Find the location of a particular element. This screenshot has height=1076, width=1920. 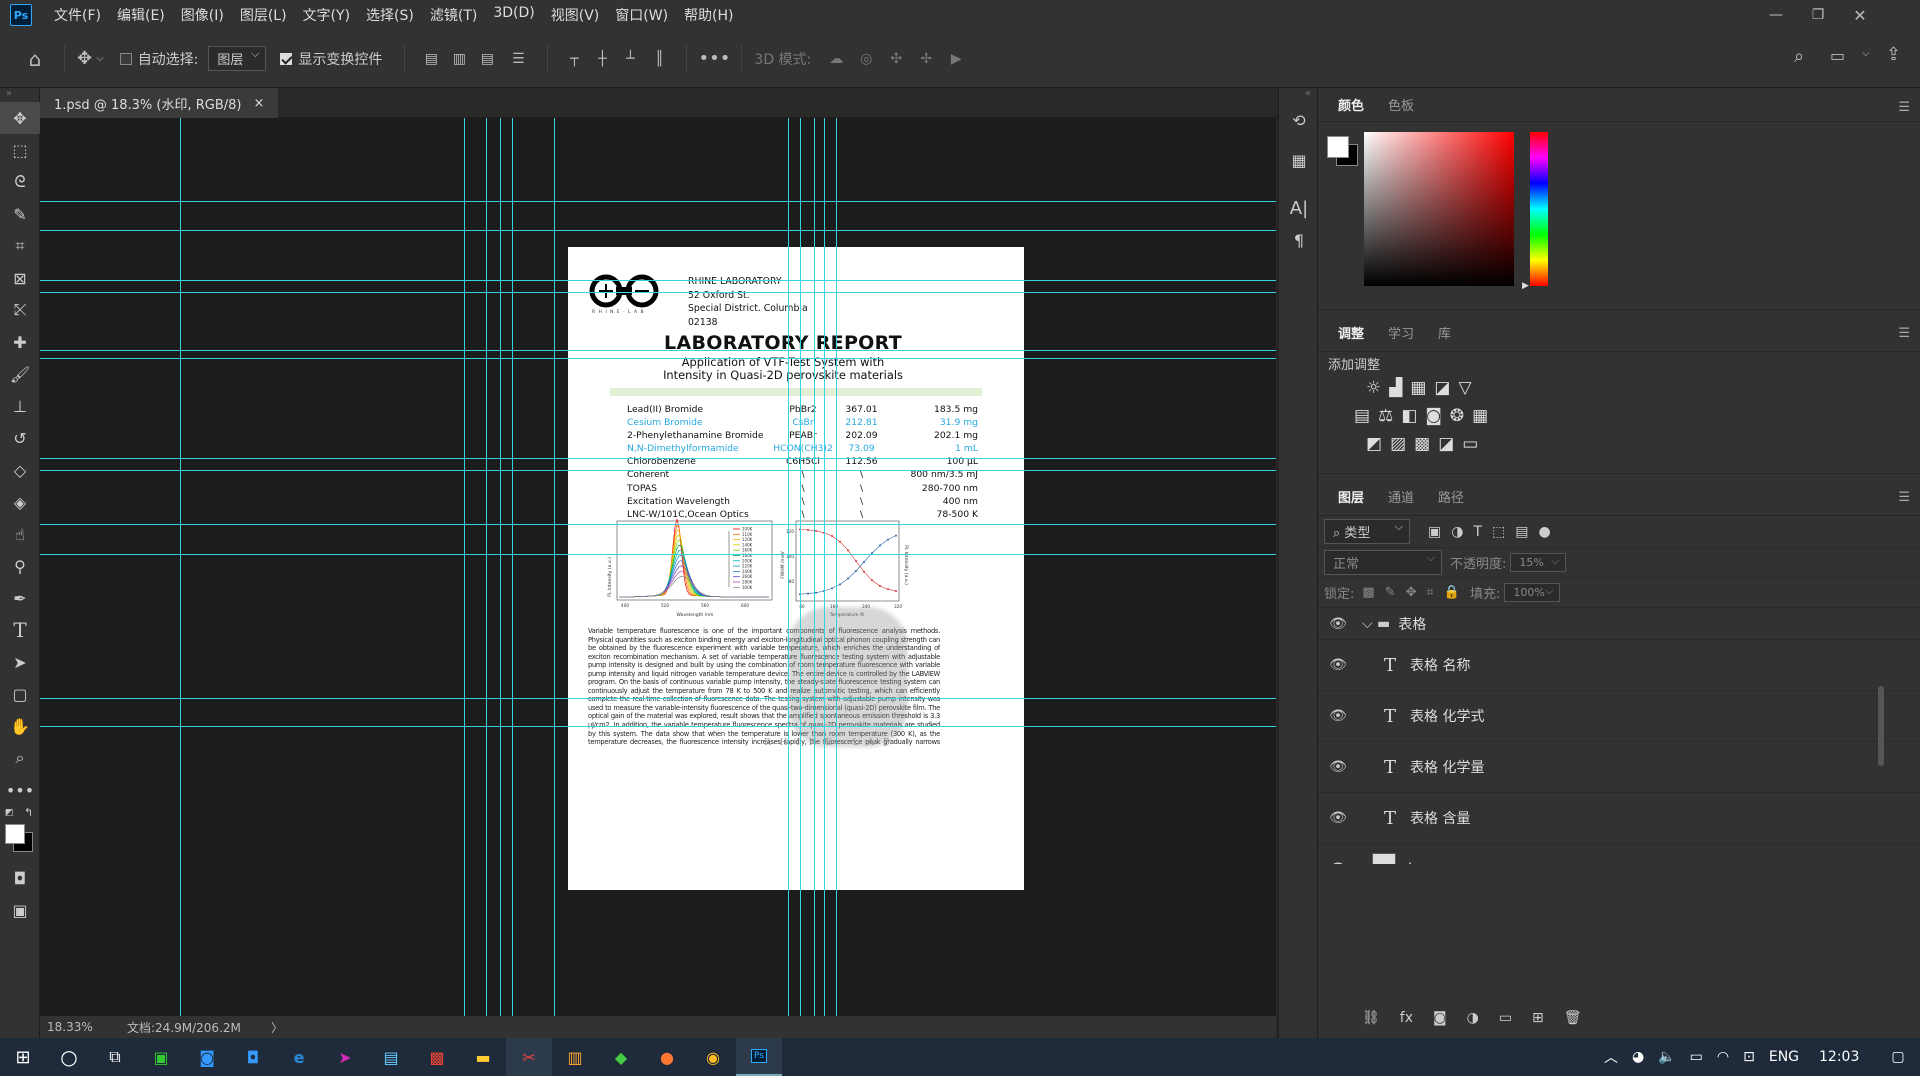

layer-row: 👁 ⌵ ▬ 表格 is located at coordinates (1619, 624).